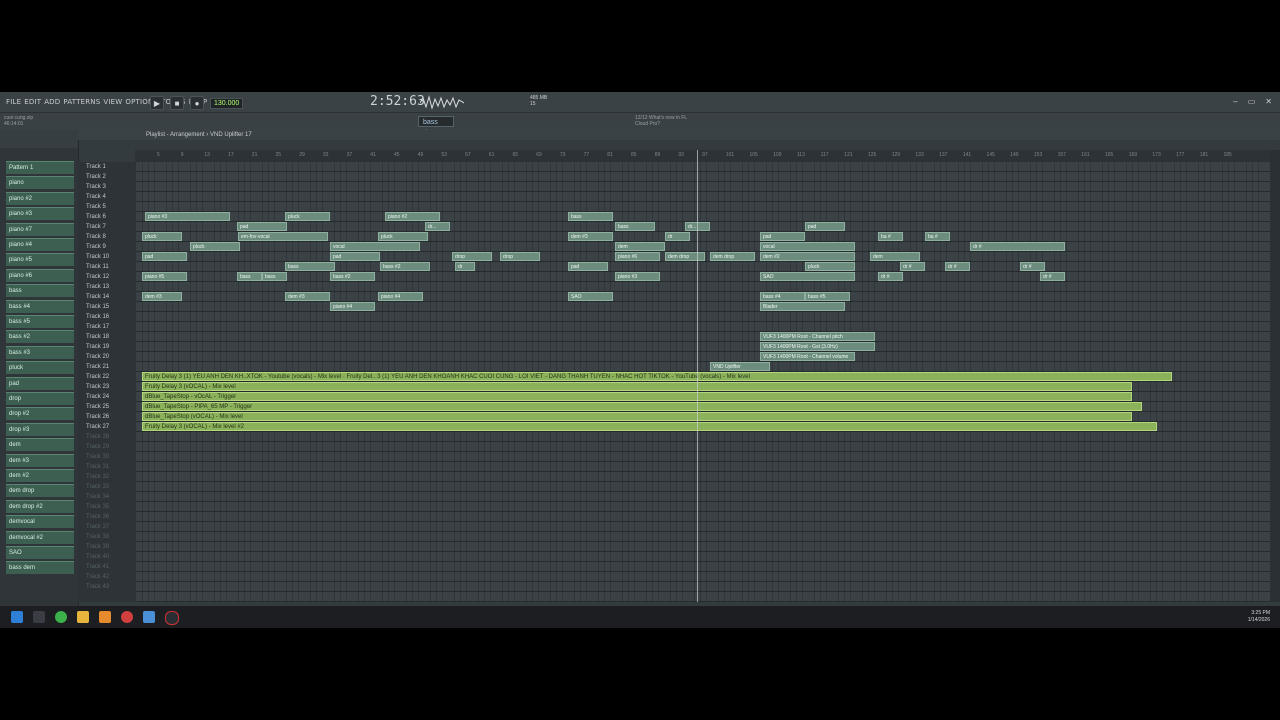 This screenshot has height=720, width=1280. I want to click on pattern-selector: bass dem, so click(436, 126).